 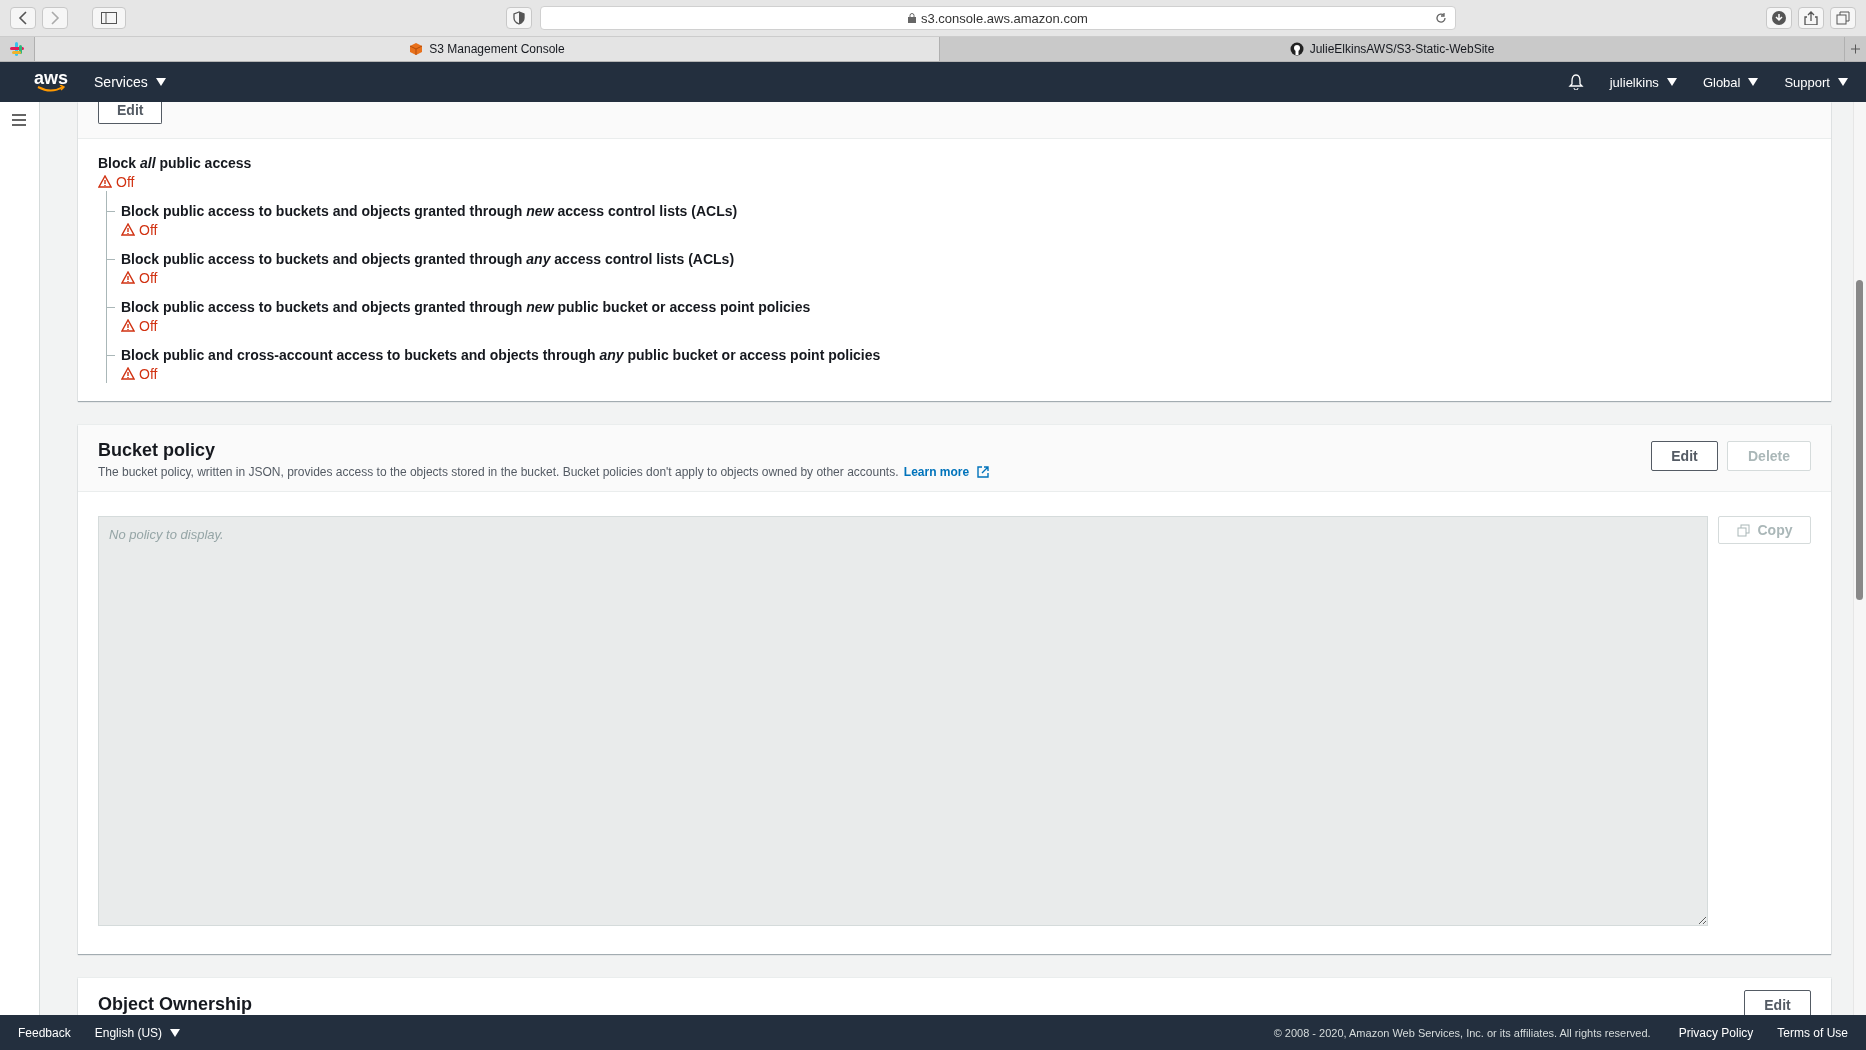 I want to click on download-icon, so click(x=1779, y=18).